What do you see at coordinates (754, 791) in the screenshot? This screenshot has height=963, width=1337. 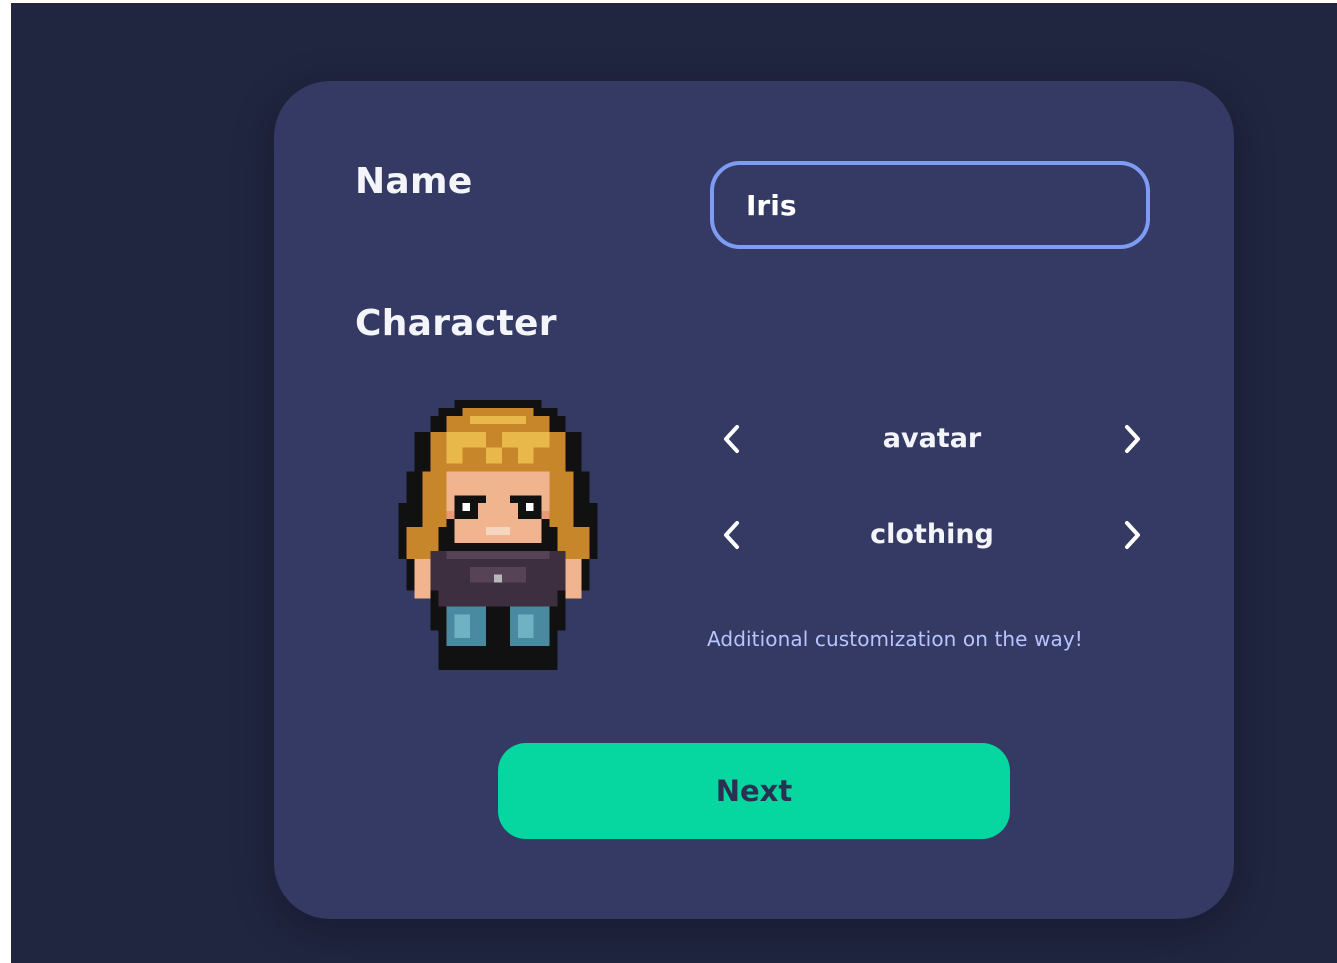 I see `next-button: Next` at bounding box center [754, 791].